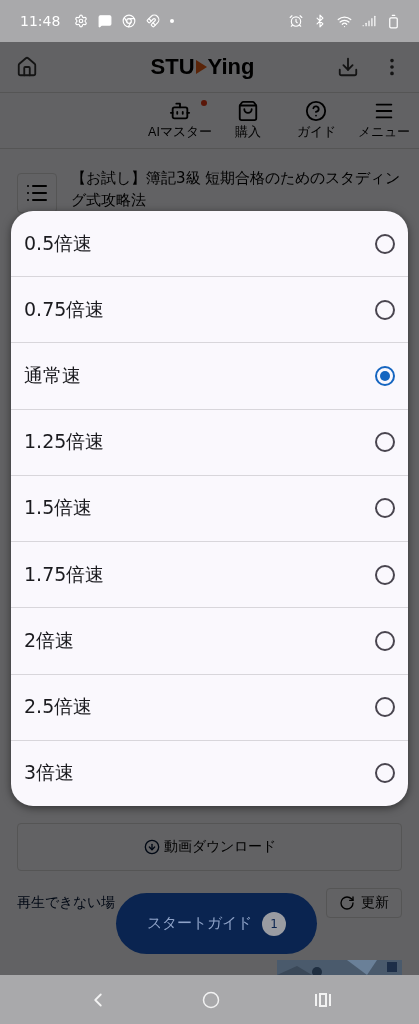 The width and height of the screenshot is (419, 1024). Describe the element at coordinates (64, 442) in the screenshot. I see `option-label: 1.25倍速` at that location.